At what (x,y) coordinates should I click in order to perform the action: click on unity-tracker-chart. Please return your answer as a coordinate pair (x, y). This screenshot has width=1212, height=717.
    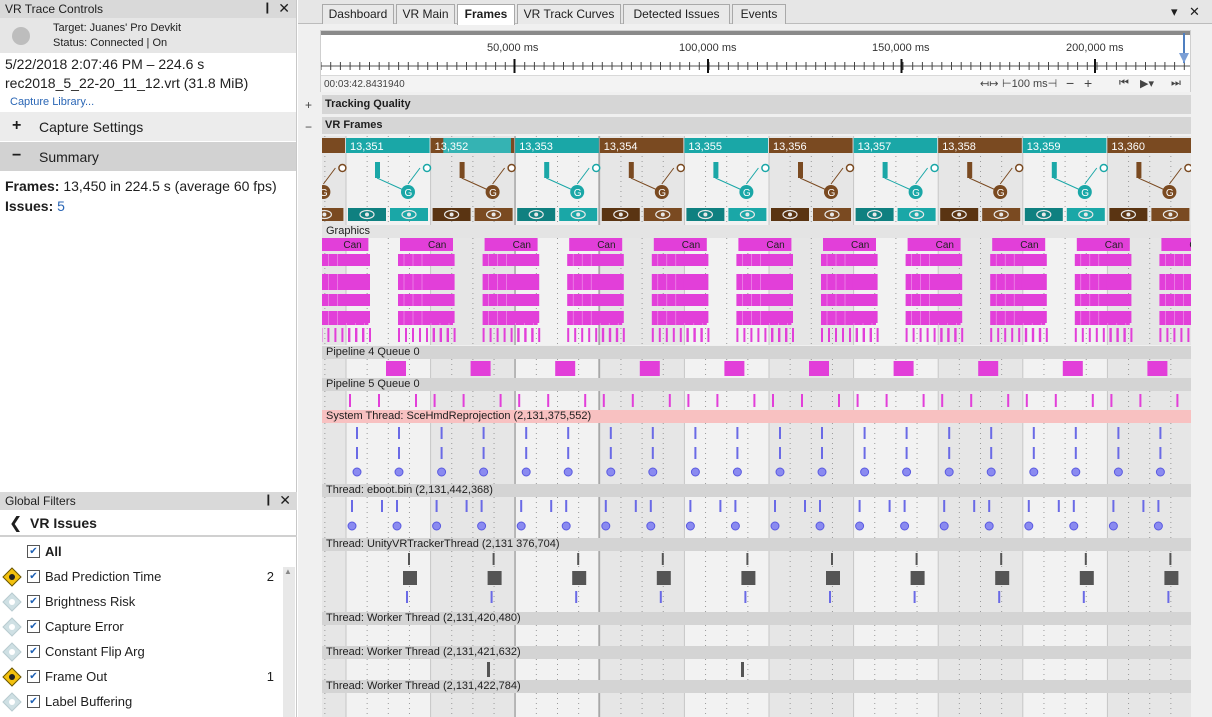
    Looking at the image, I should click on (756, 581).